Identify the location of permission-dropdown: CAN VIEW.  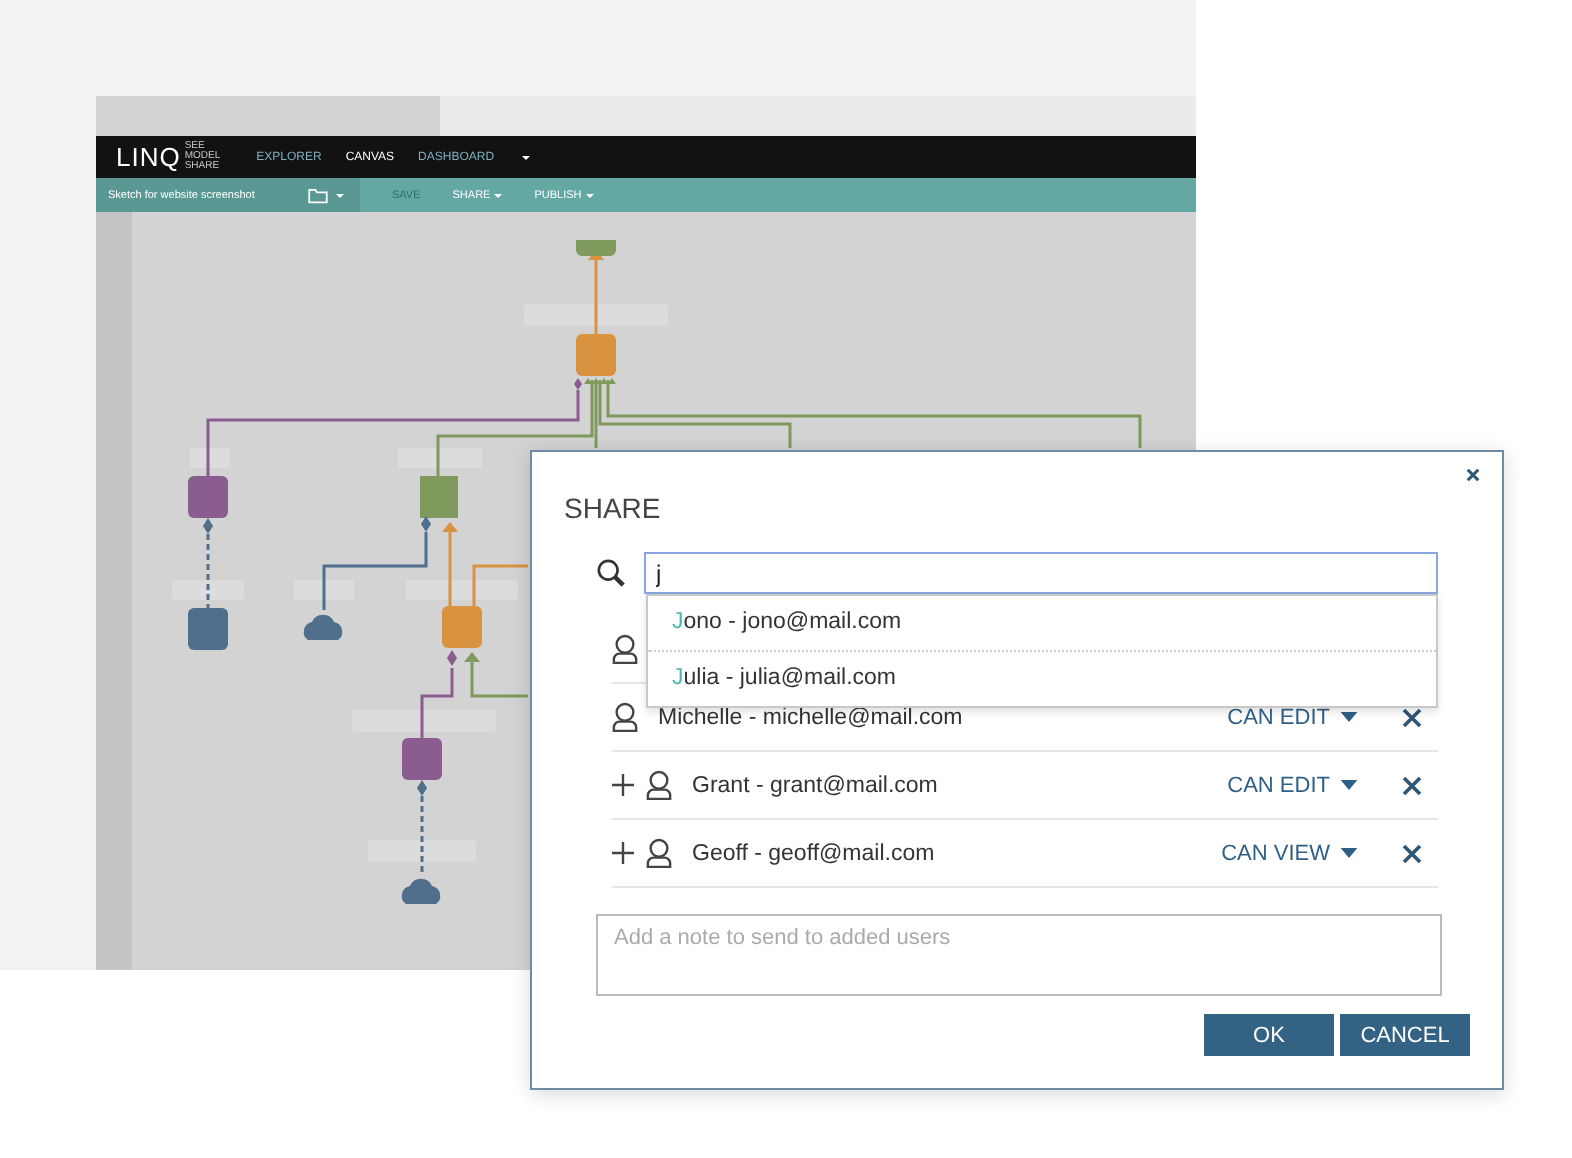
(1289, 853).